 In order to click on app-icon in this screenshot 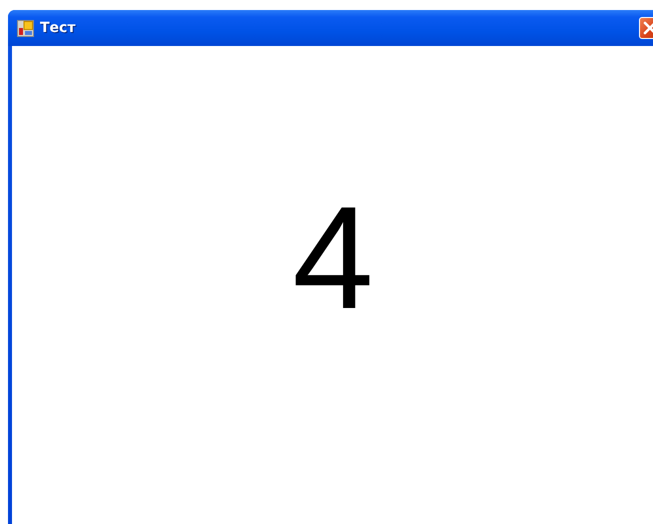, I will do `click(25, 28)`.